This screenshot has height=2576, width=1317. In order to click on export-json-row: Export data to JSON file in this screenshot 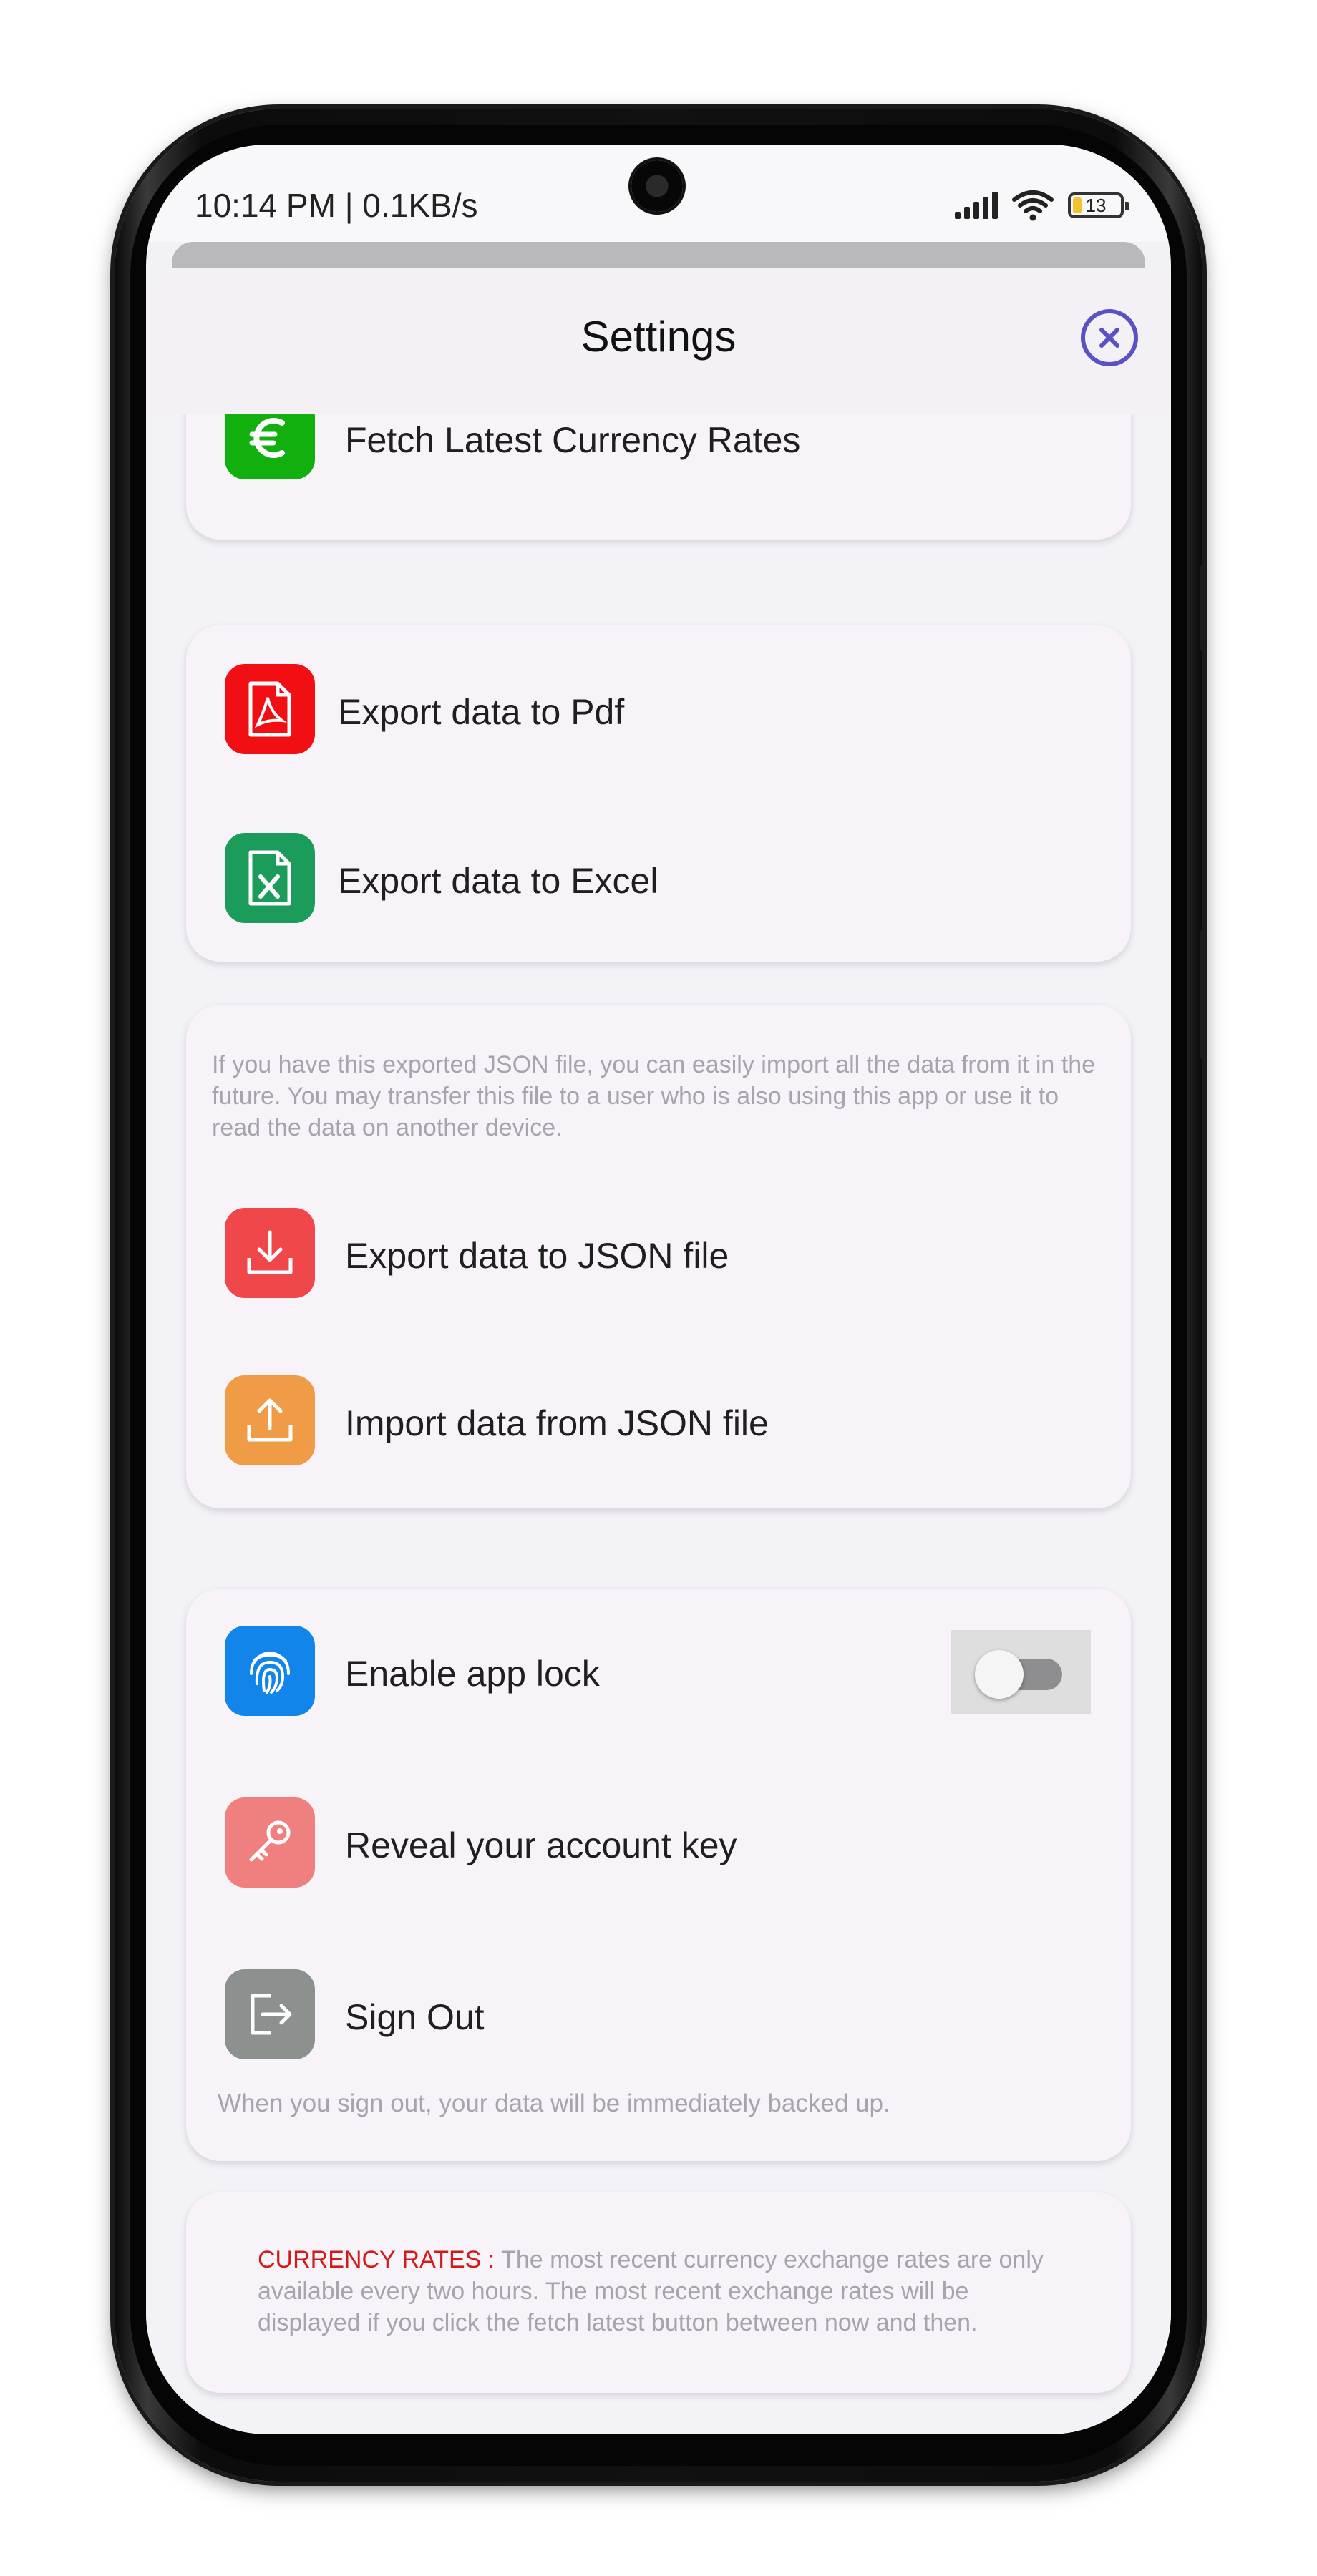, I will do `click(658, 1254)`.